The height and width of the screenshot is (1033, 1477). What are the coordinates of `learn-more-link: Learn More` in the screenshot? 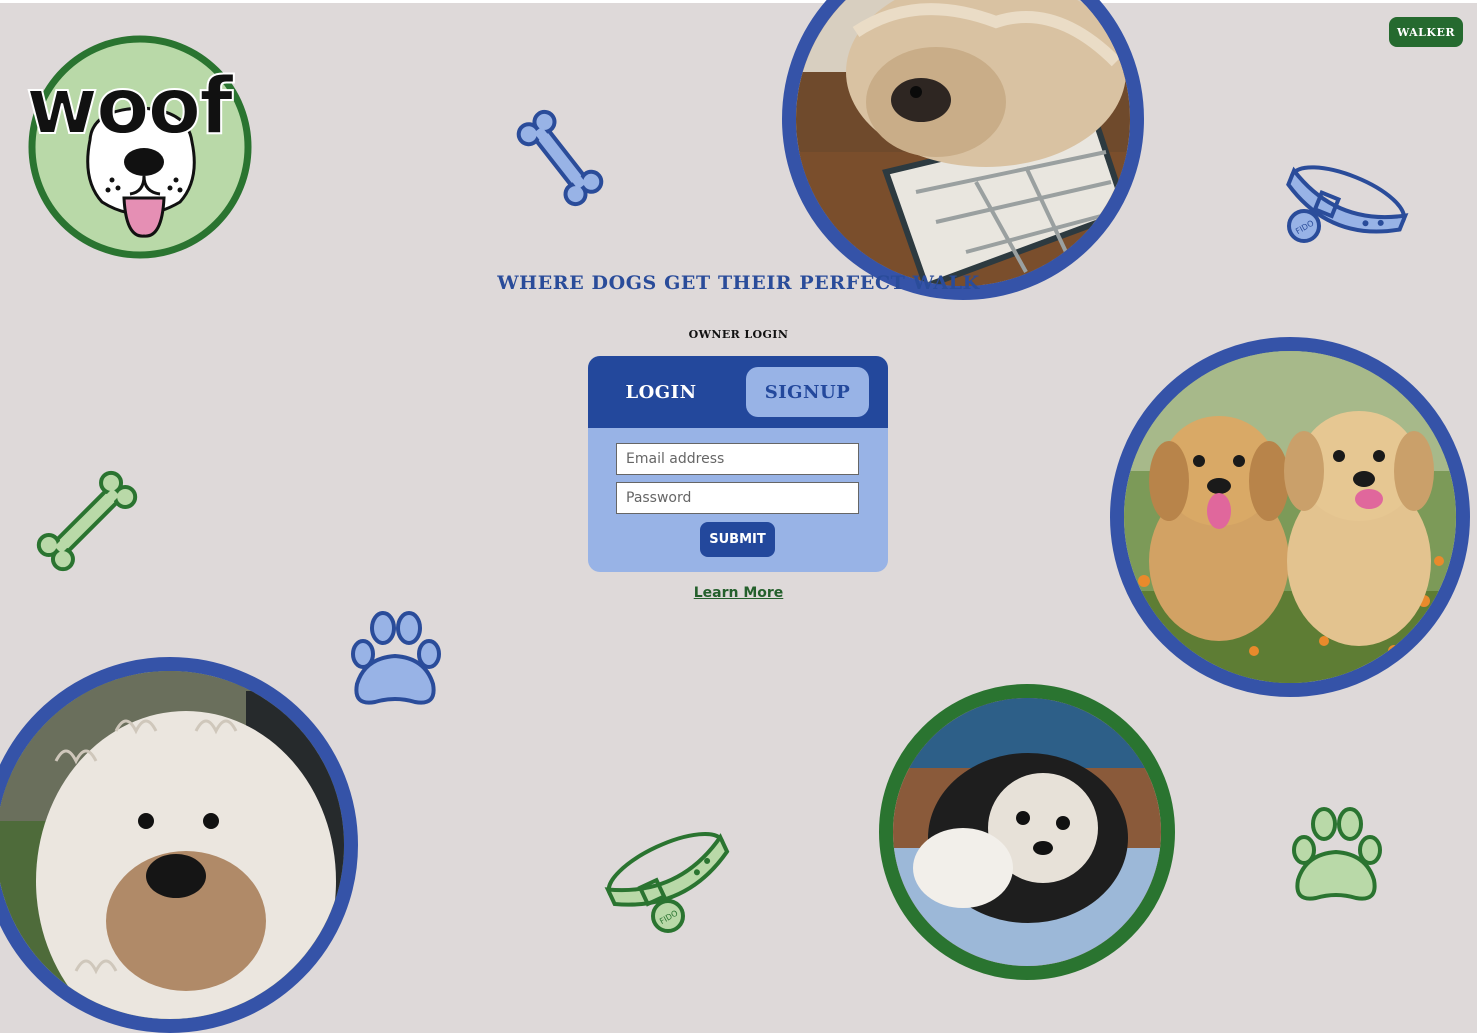 It's located at (739, 593).